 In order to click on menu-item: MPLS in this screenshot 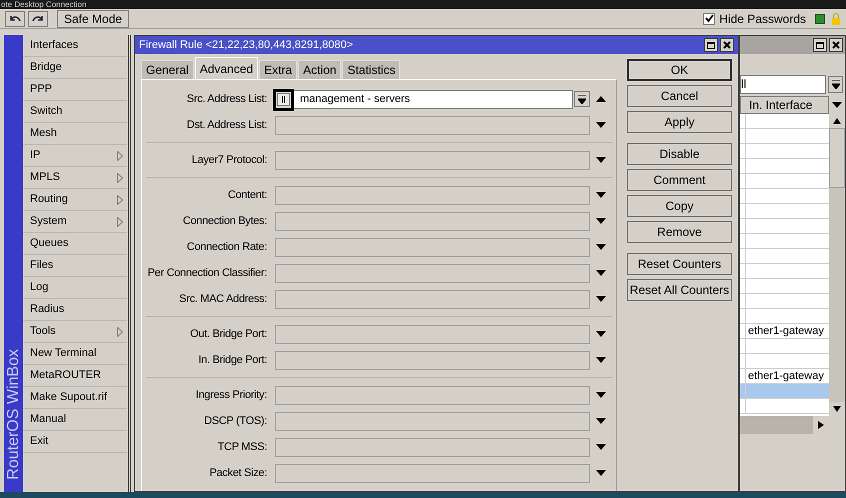, I will do `click(75, 178)`.